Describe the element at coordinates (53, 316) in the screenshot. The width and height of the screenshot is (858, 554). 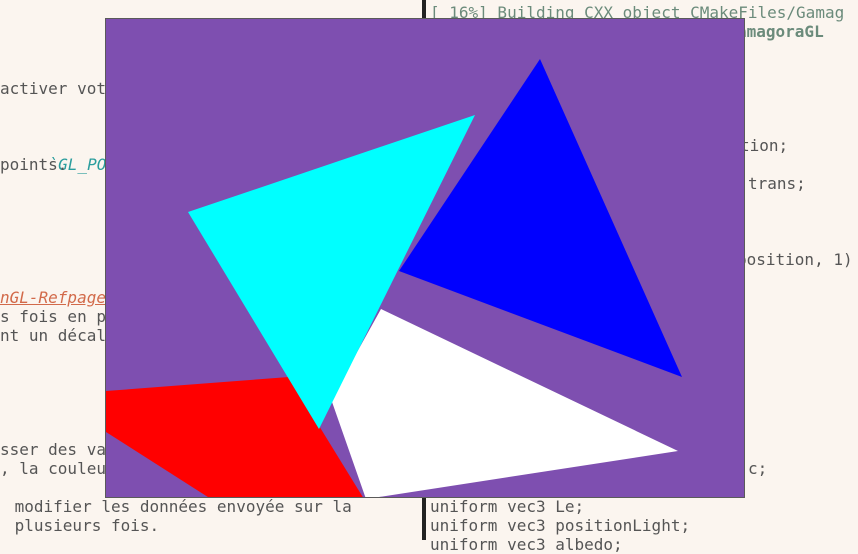
I see `doc-line: s fois en p` at that location.